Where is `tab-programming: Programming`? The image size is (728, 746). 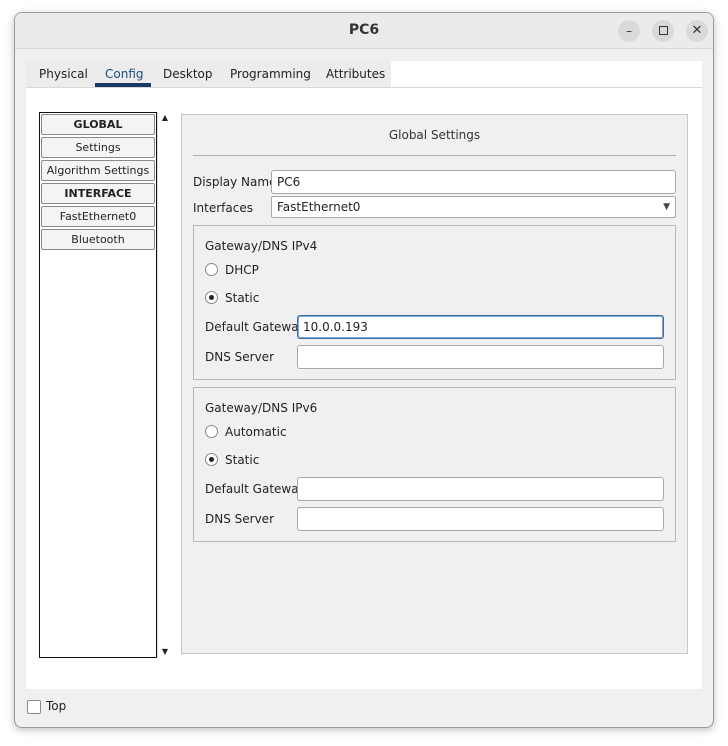 tab-programming: Programming is located at coordinates (270, 74).